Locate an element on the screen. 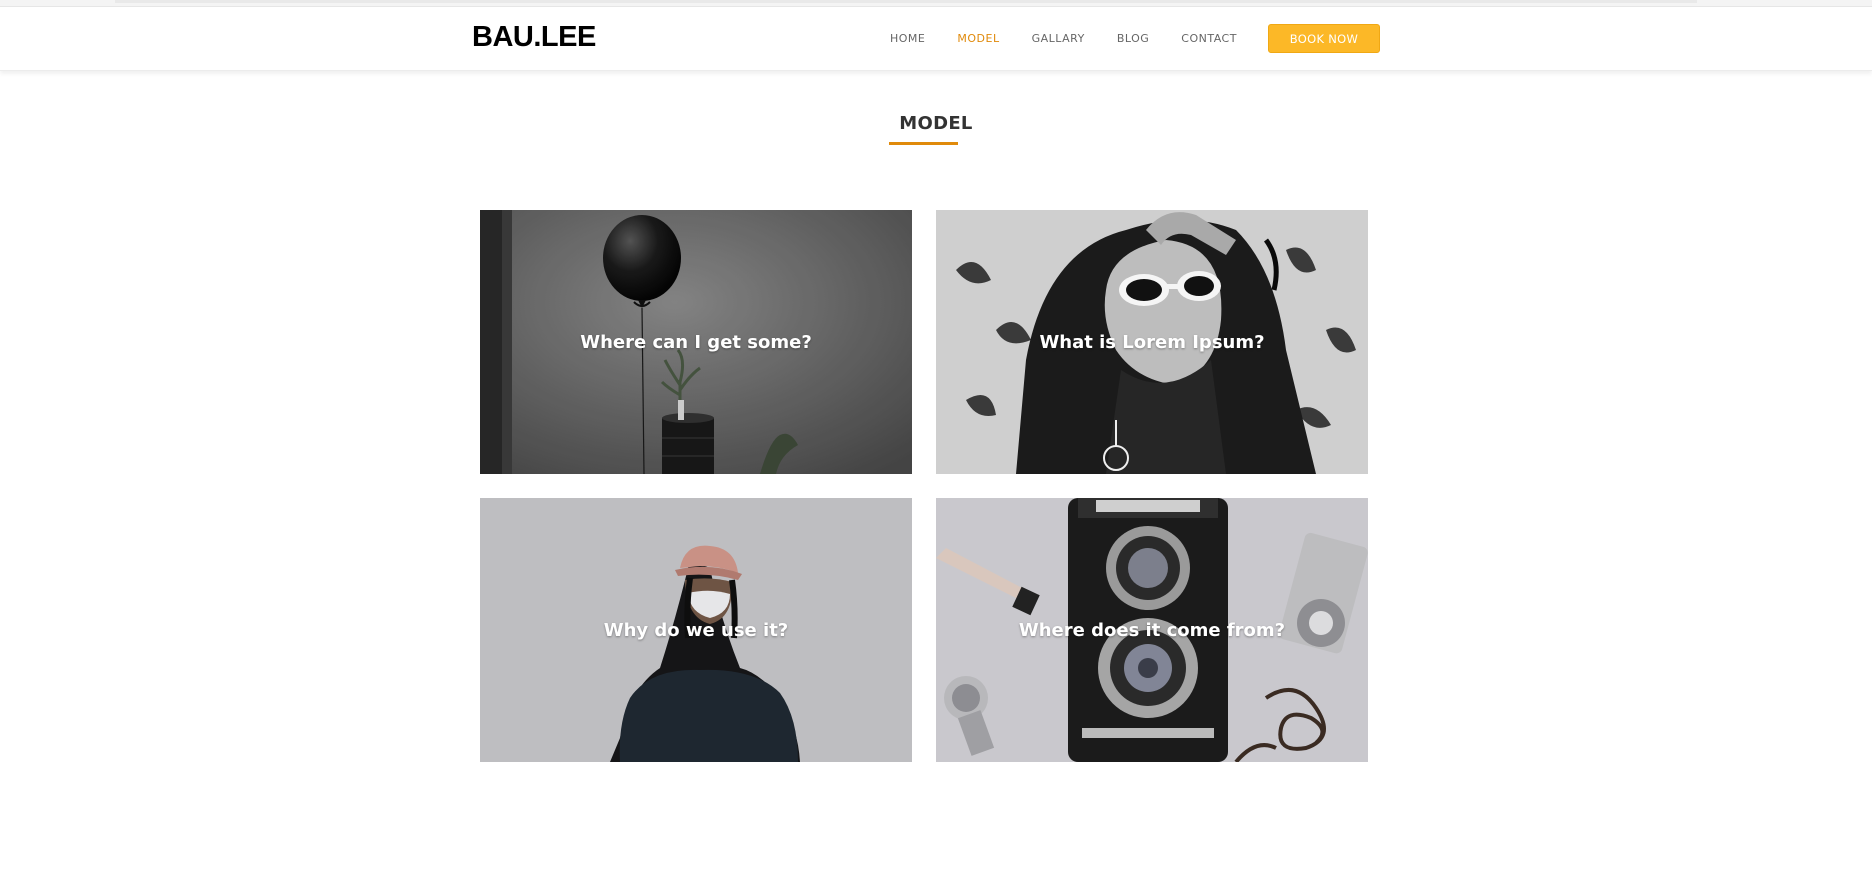 The width and height of the screenshot is (1872, 896). nav-home: HOME is located at coordinates (907, 38).